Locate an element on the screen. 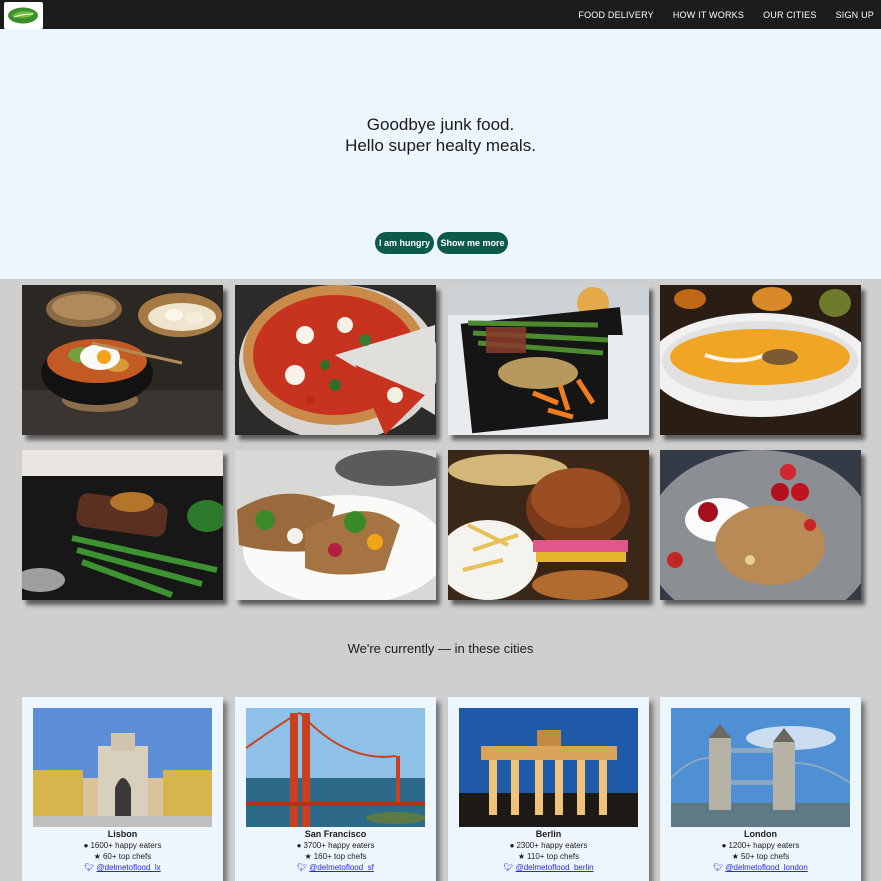  eaters-line: ● 1200+ happy eaters is located at coordinates (760, 845).